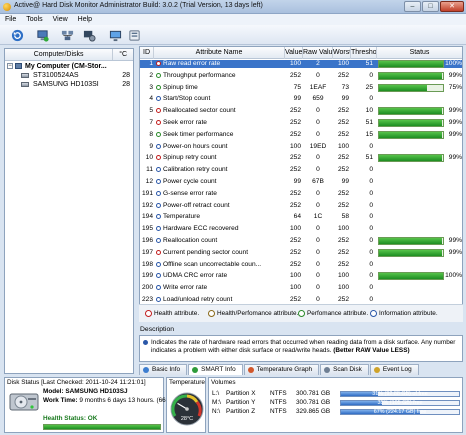 The image size is (466, 435). Describe the element at coordinates (301, 87) in the screenshot. I see `table-row: 3 Spinup time 75 1EAF 73 25 75%` at that location.